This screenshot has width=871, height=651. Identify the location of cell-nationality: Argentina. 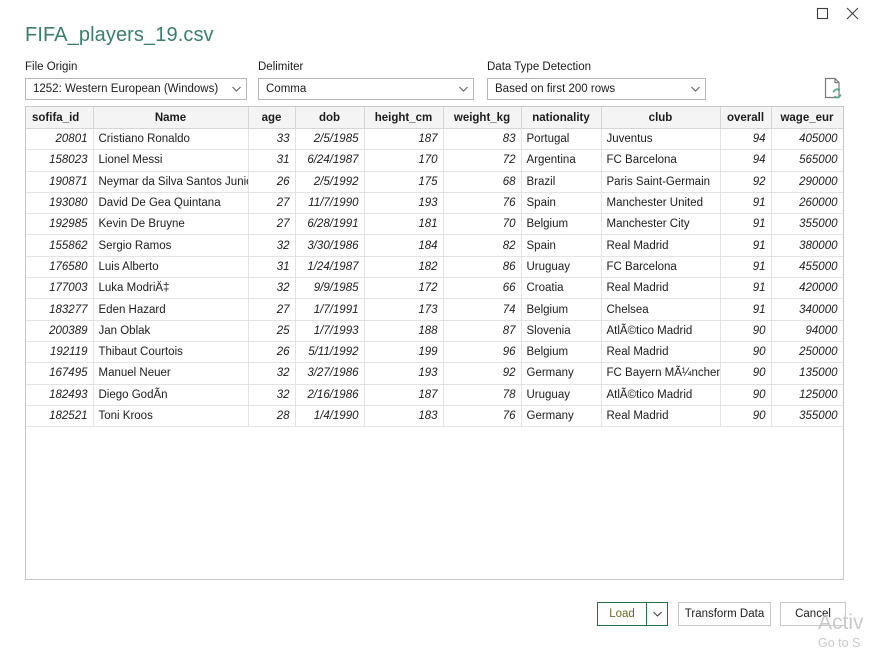
(561, 160).